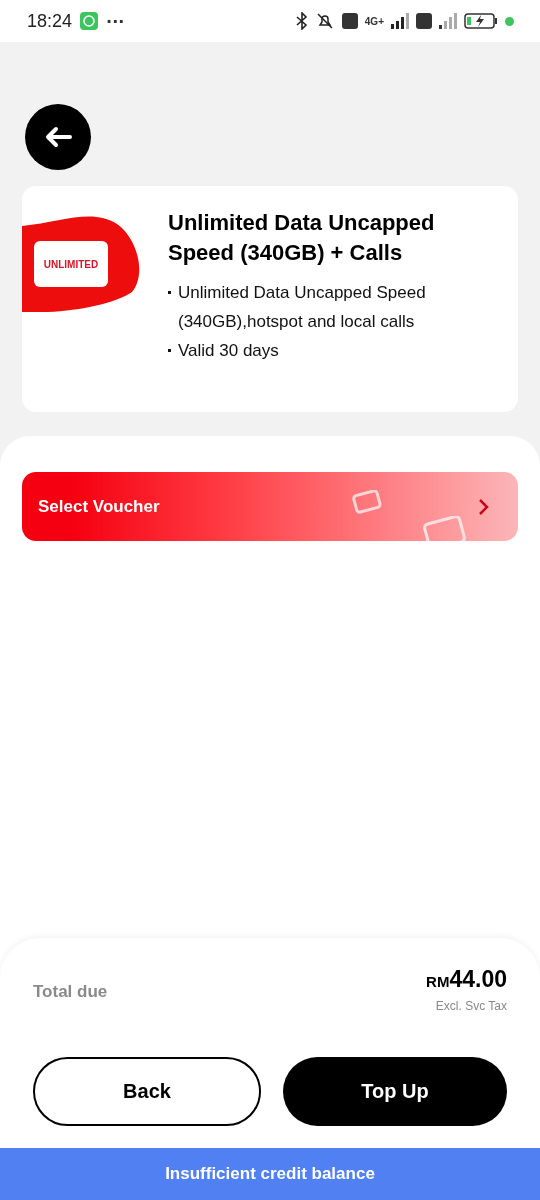 The width and height of the screenshot is (540, 1200). What do you see at coordinates (481, 21) in the screenshot?
I see `battery-charging-icon` at bounding box center [481, 21].